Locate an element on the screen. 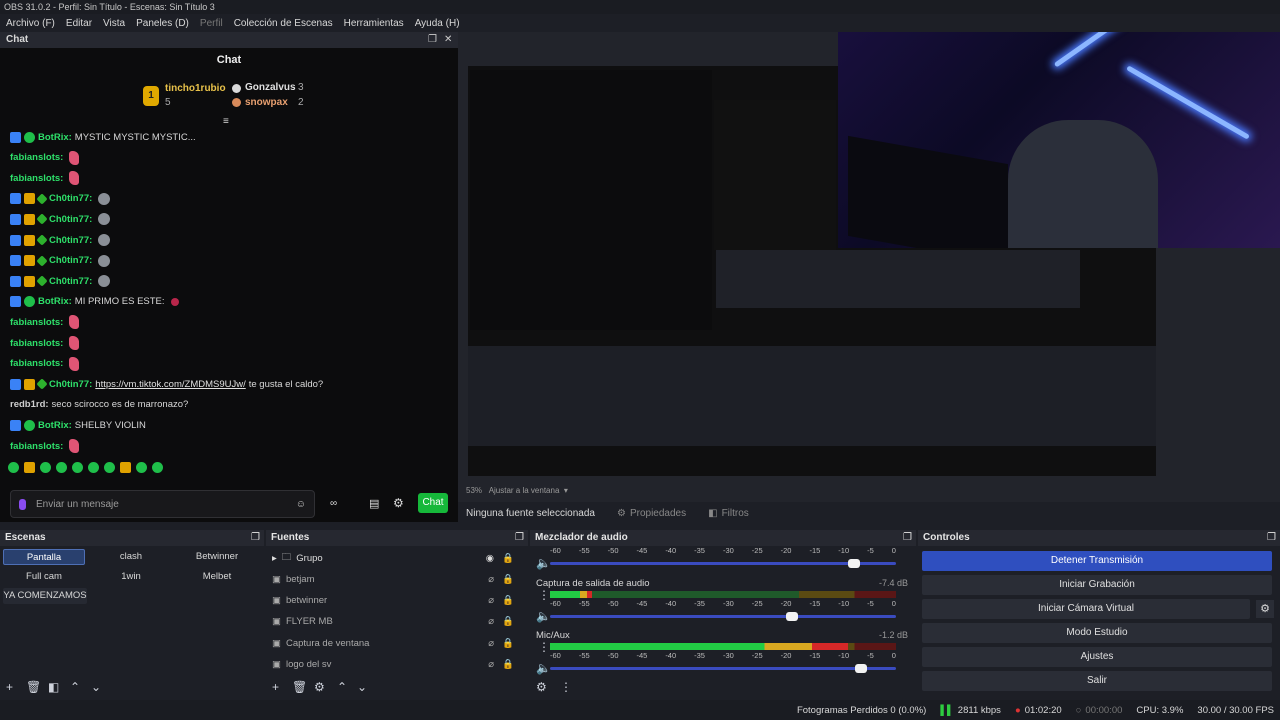  scene-1win: 1win is located at coordinates (131, 577).